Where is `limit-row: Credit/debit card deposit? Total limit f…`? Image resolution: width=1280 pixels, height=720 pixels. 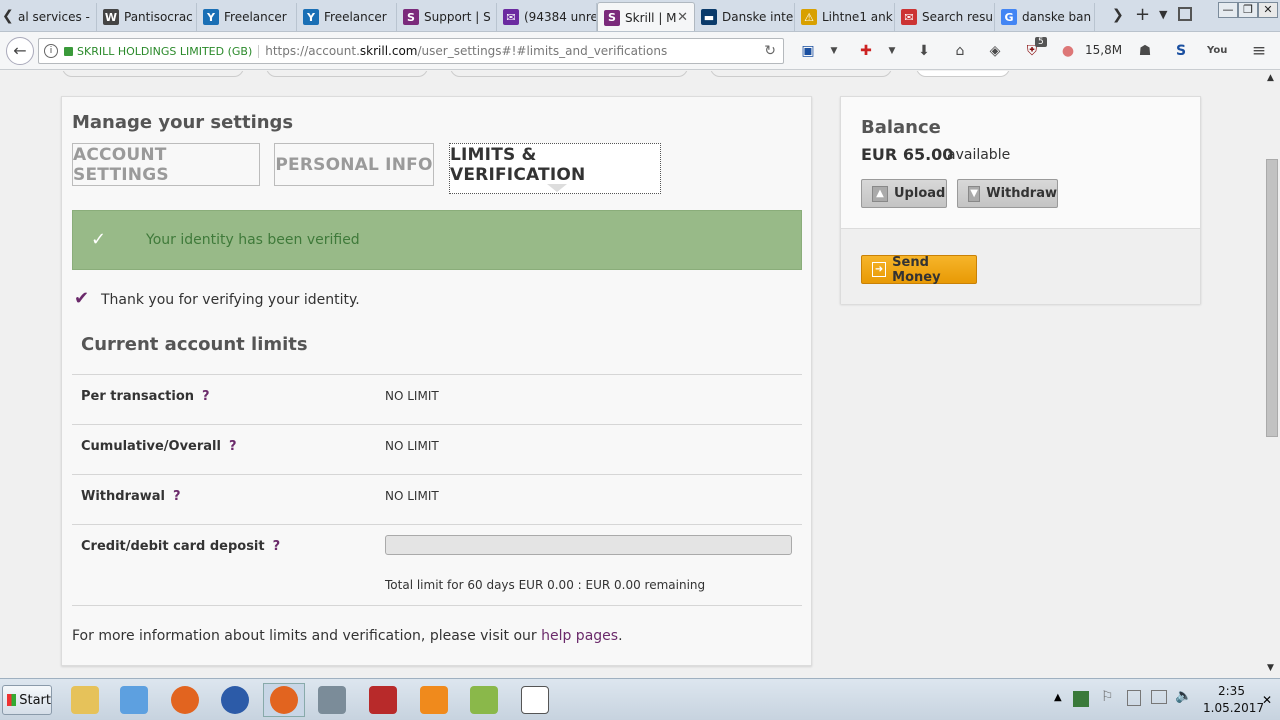 limit-row: Credit/debit card deposit? Total limit f… is located at coordinates (437, 565).